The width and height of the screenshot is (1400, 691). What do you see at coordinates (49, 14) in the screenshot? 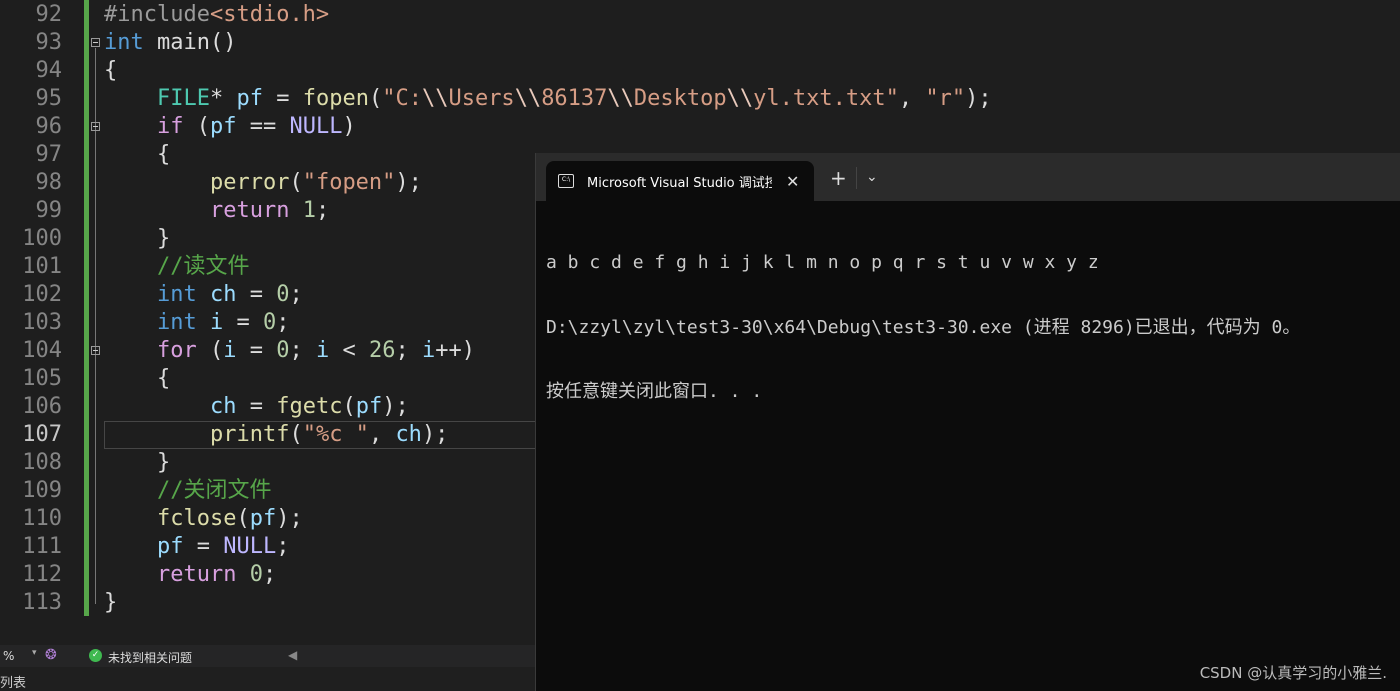
I see `line-number: 92` at bounding box center [49, 14].